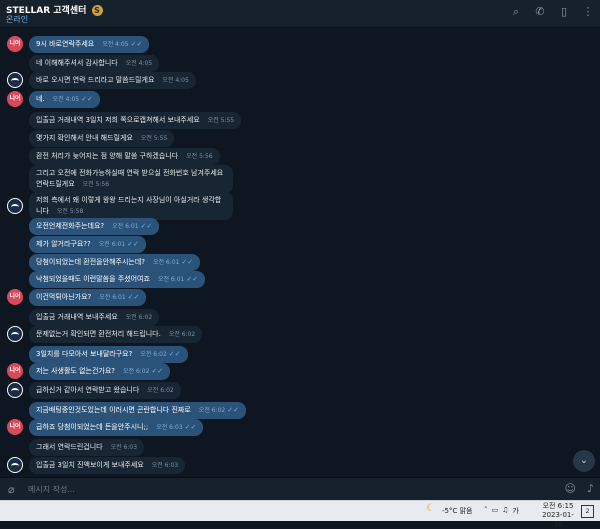  I want to click on search-icon: ⌕, so click(516, 12).